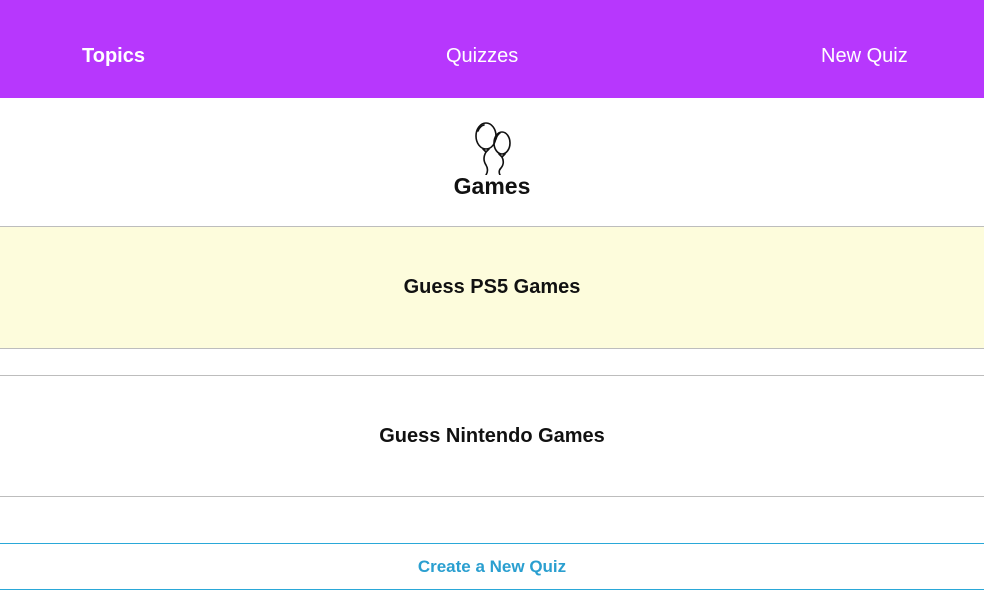 The image size is (984, 605). I want to click on topic-title: Games, so click(492, 186).